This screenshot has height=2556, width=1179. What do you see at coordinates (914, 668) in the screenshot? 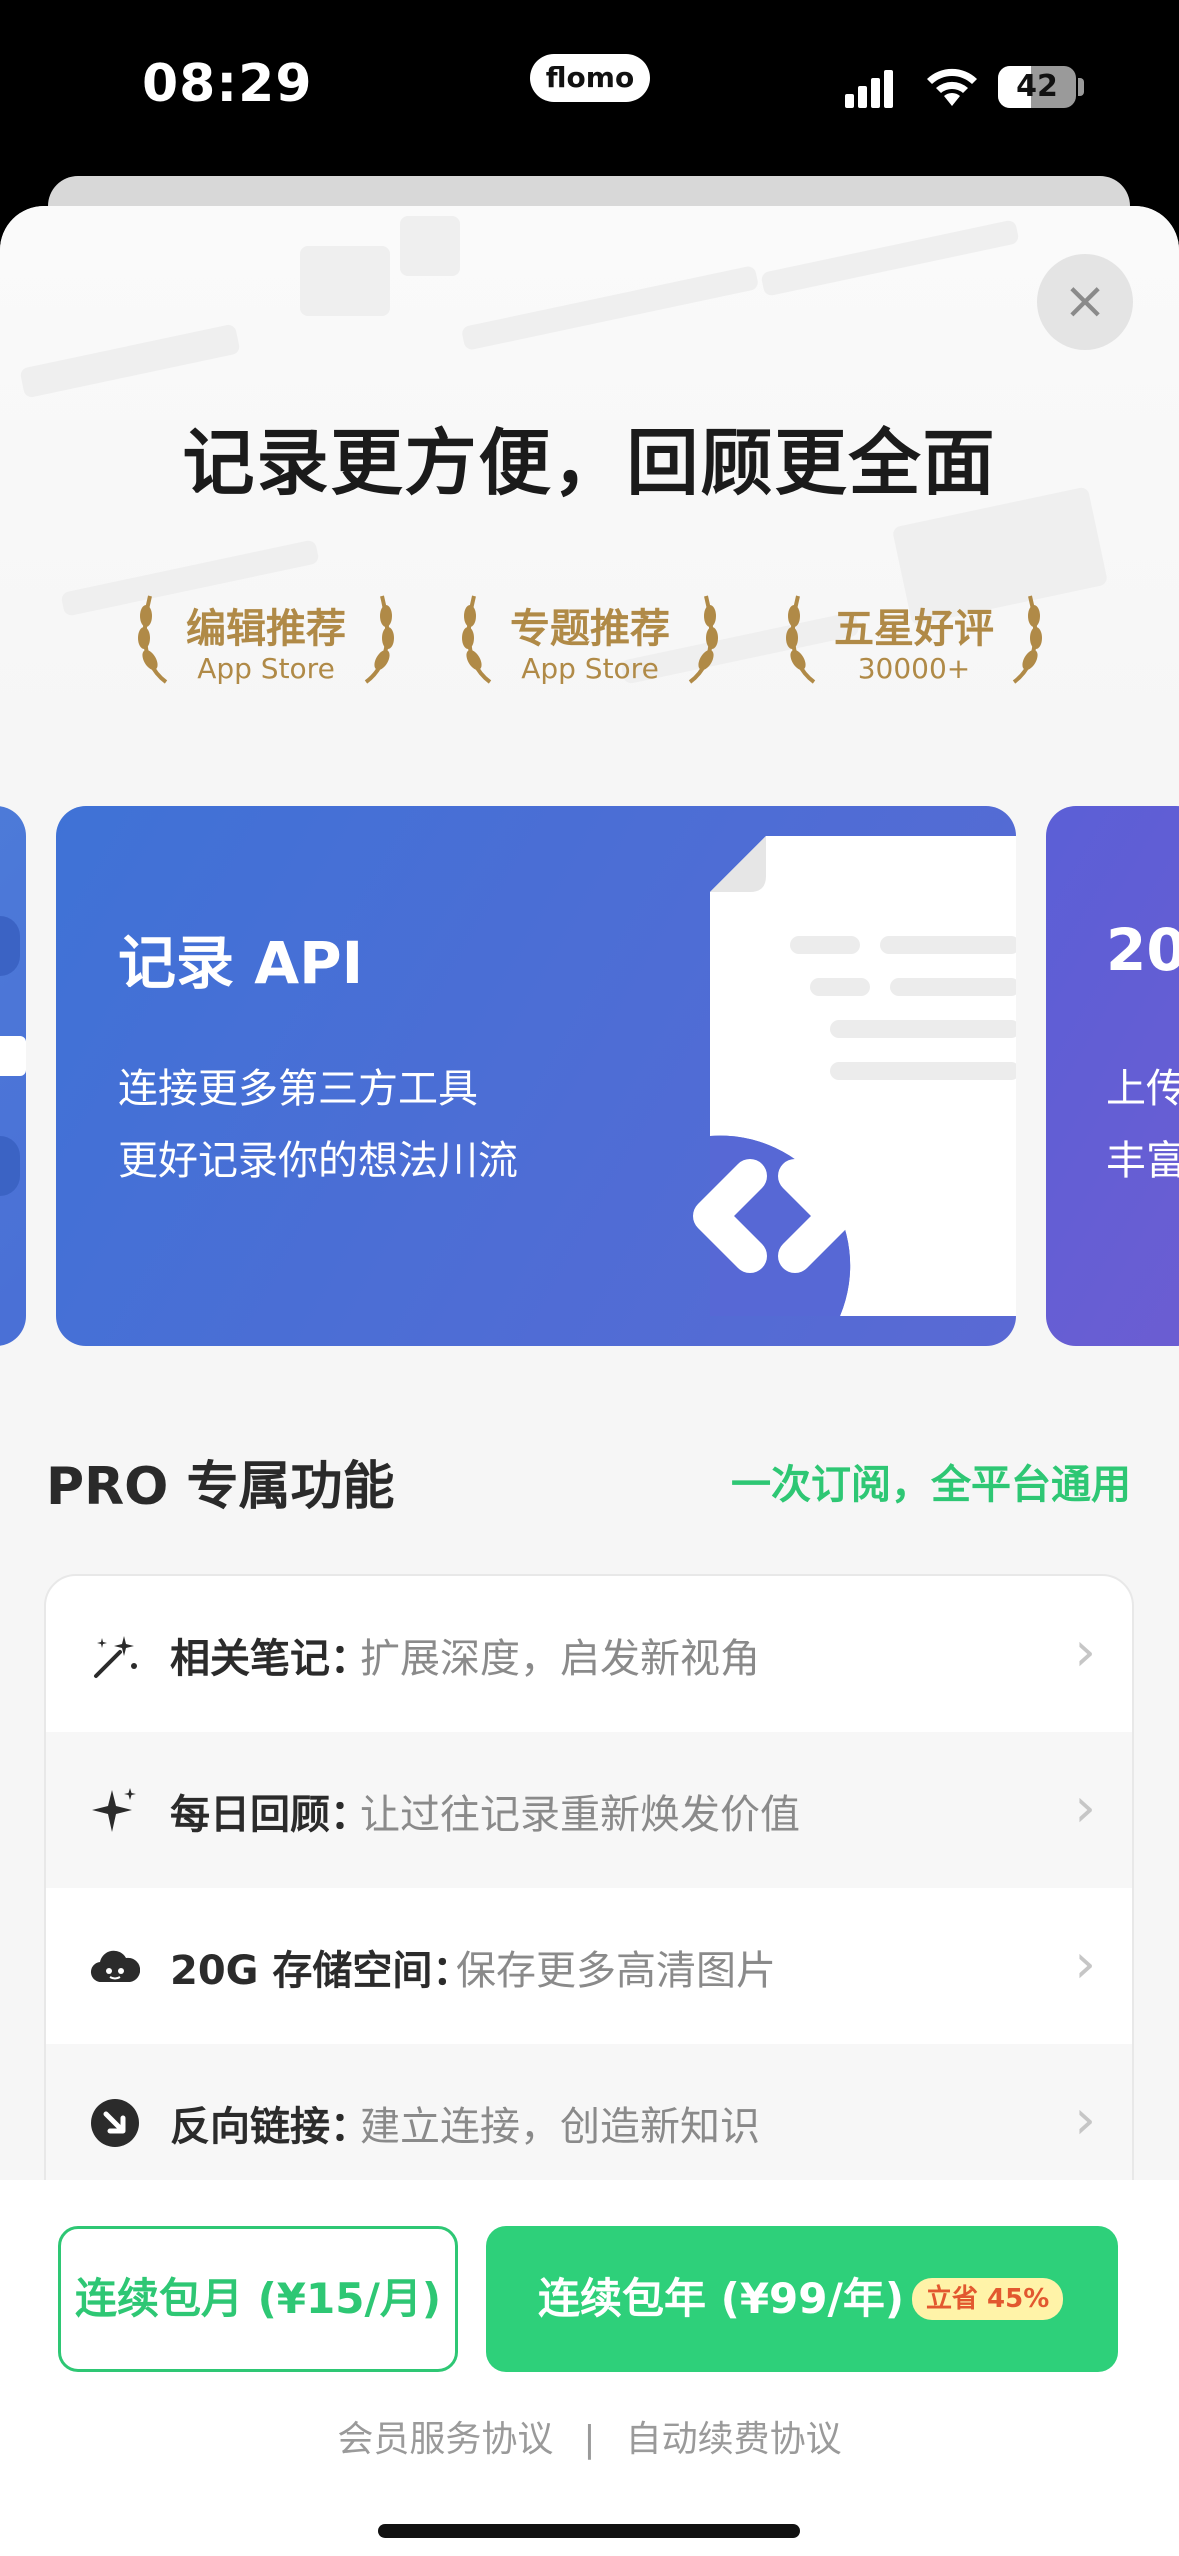
I see `award-subtitle: 30000+` at bounding box center [914, 668].